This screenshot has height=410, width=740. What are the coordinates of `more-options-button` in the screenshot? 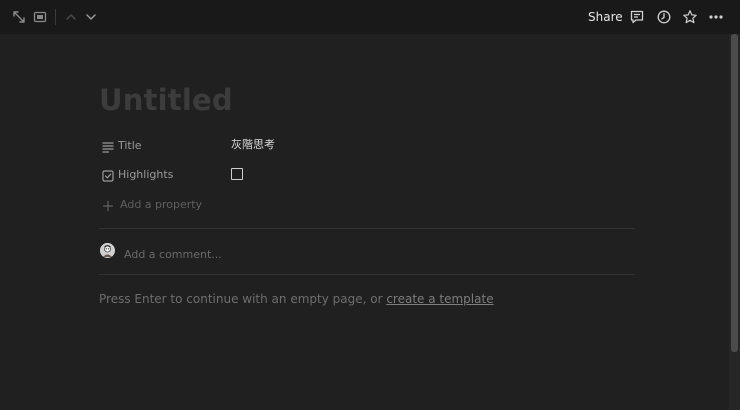 It's located at (716, 17).